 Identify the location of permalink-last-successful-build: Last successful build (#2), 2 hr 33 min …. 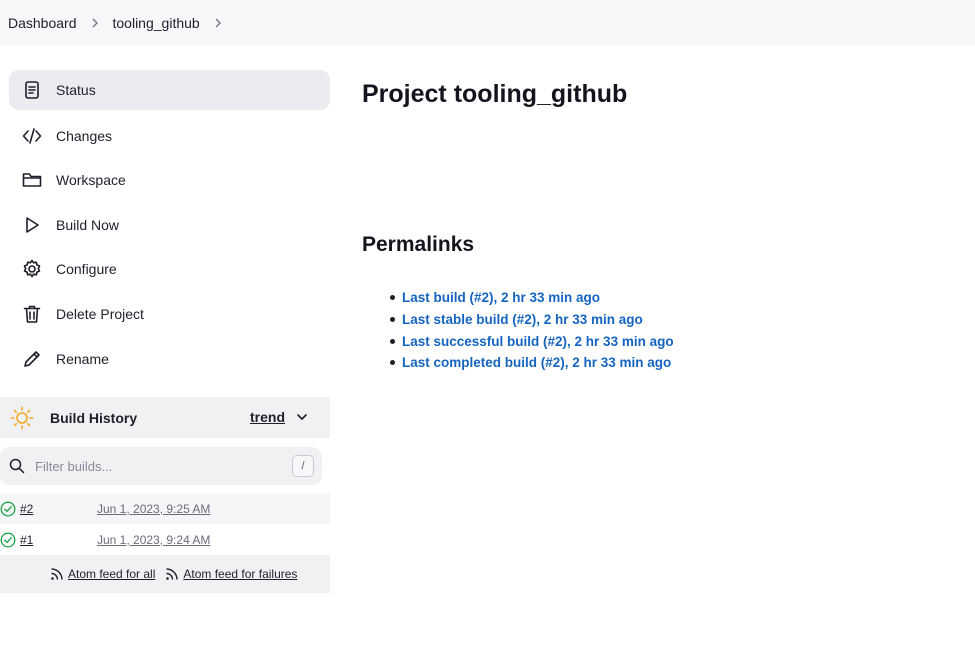
(538, 341).